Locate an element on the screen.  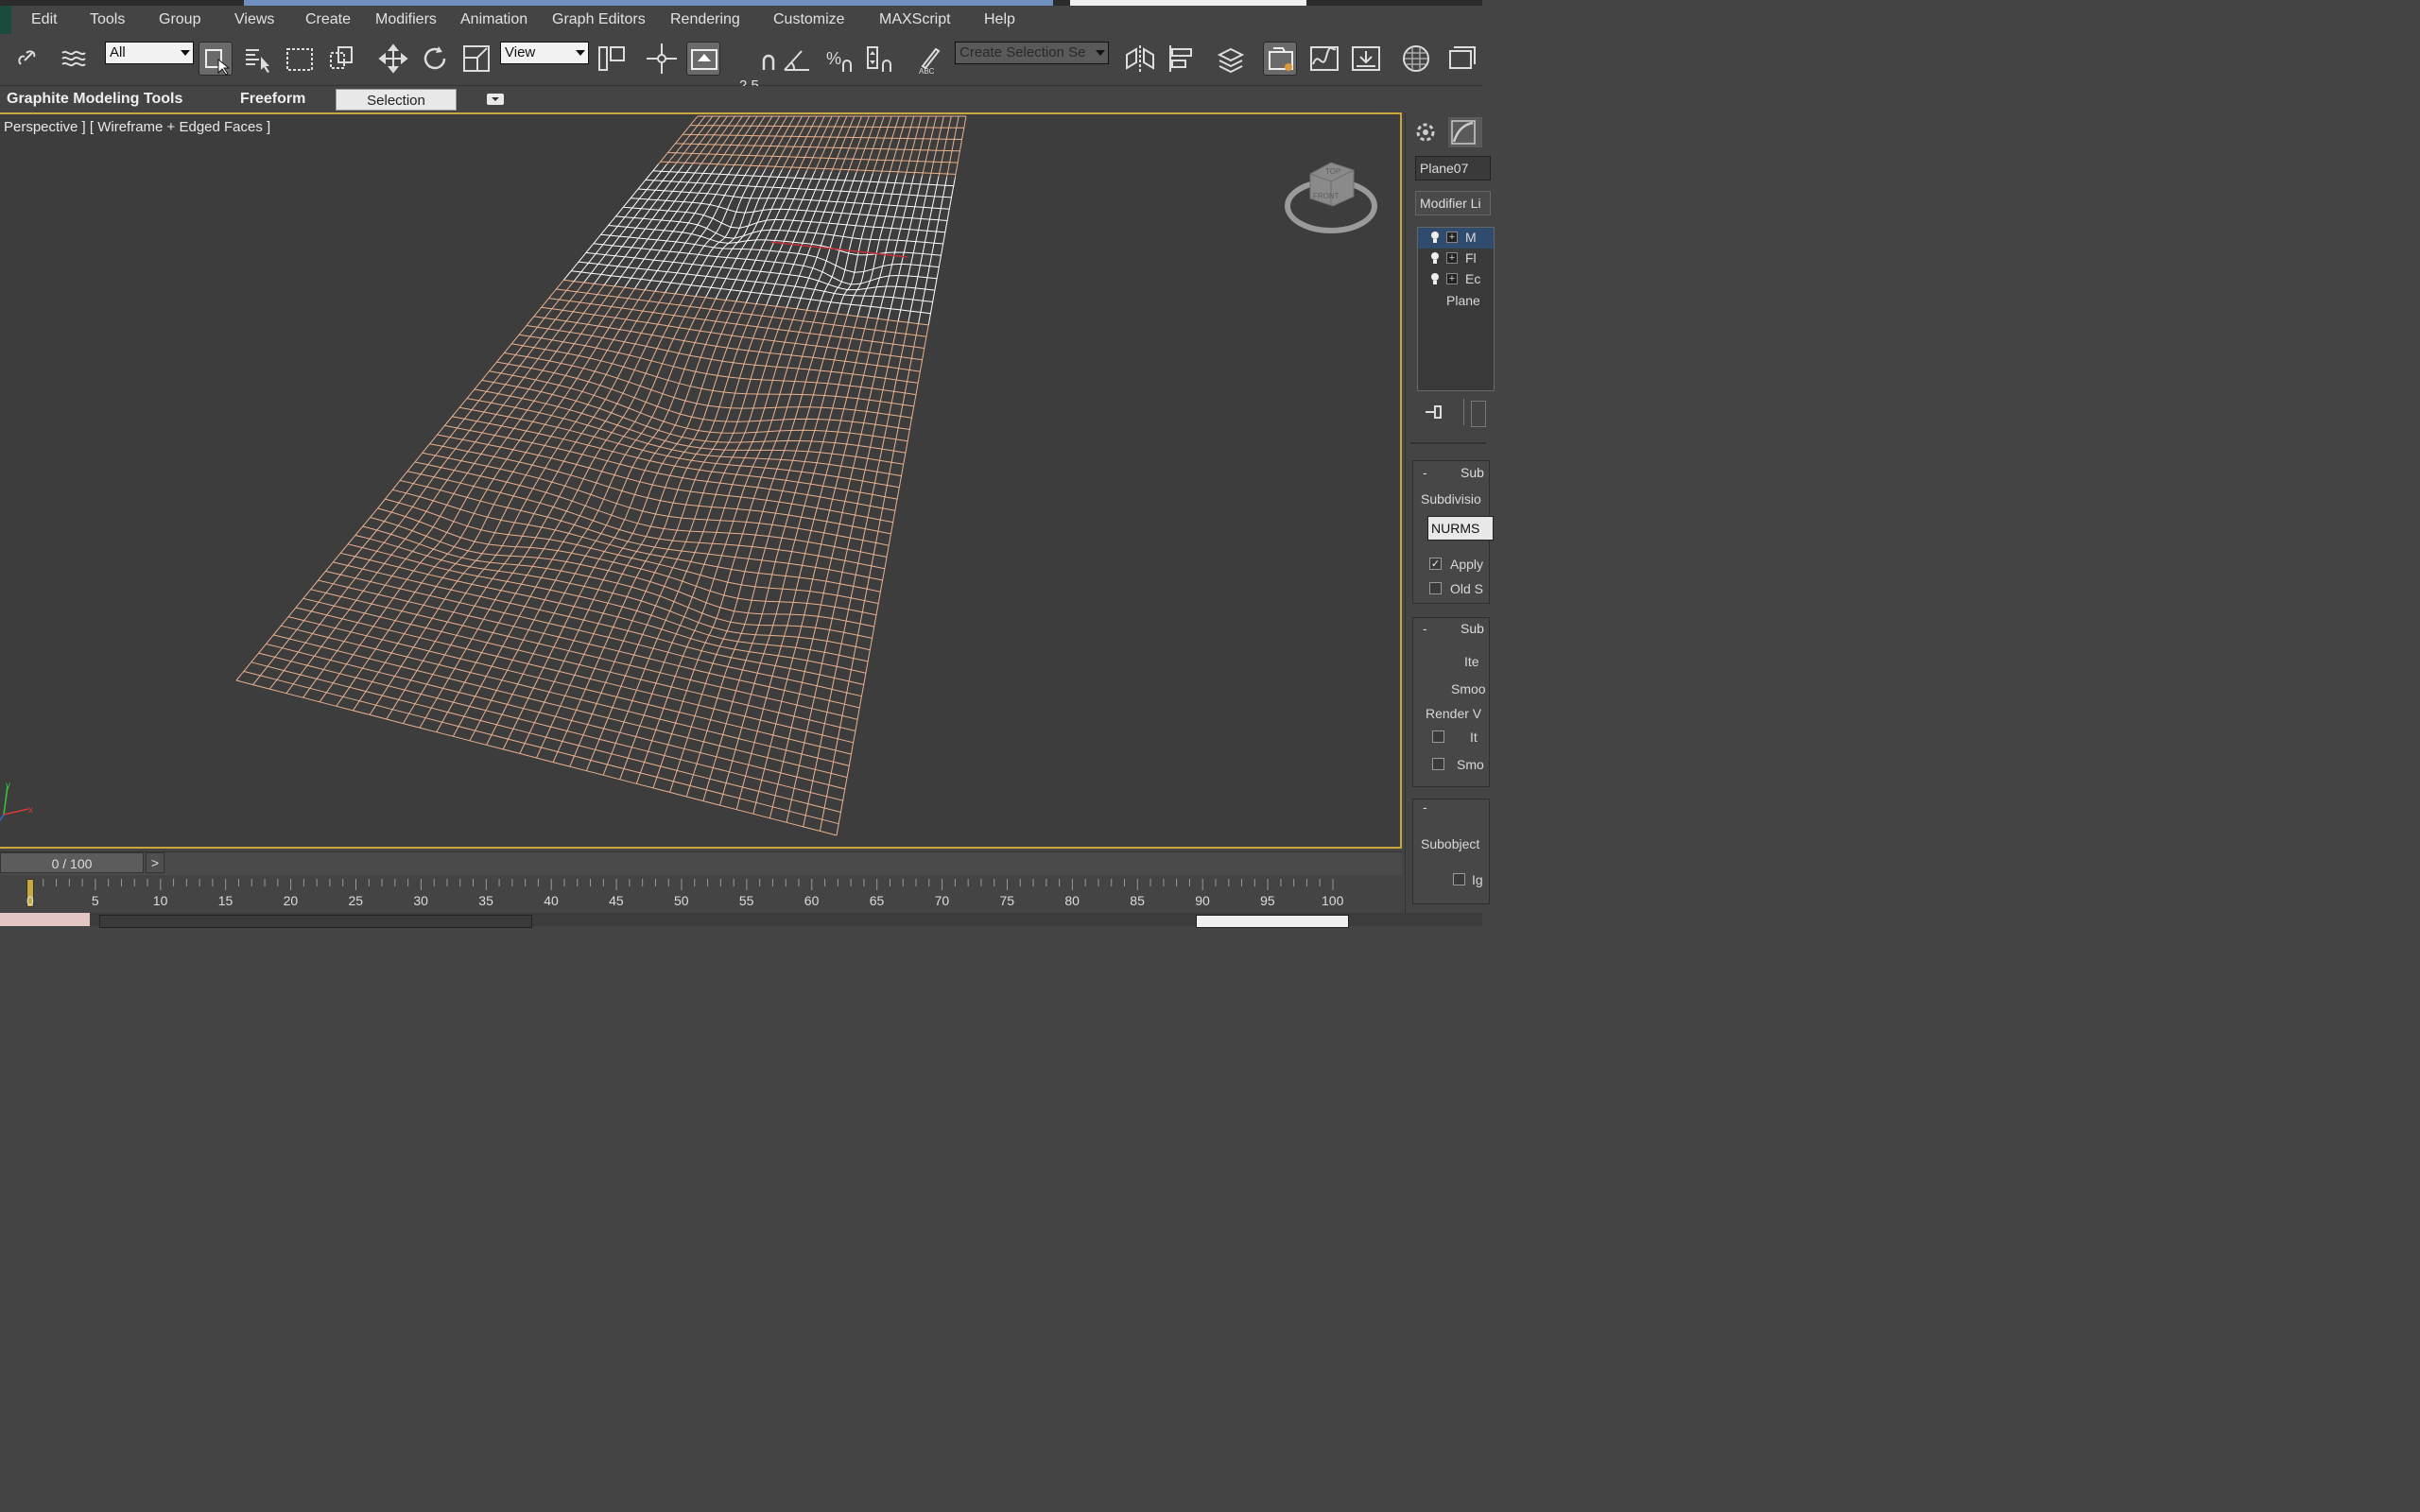
rotate-icon is located at coordinates (435, 59).